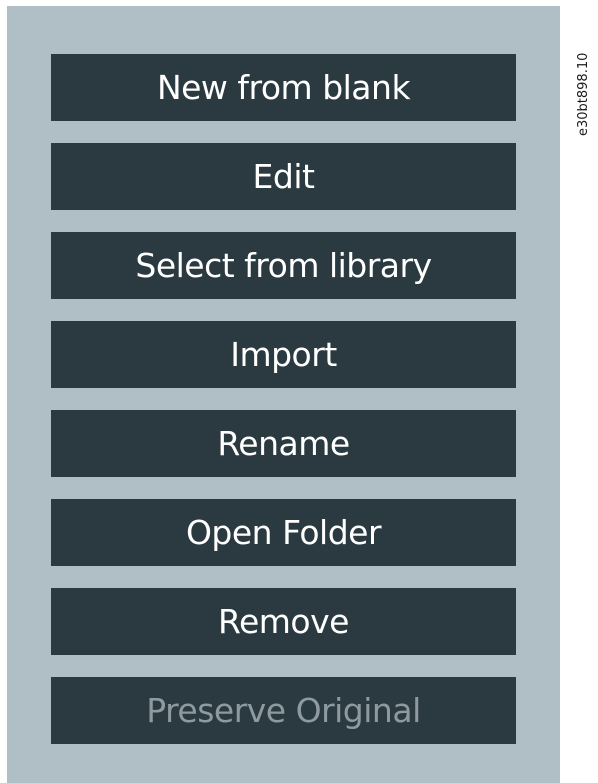 Image resolution: width=598 pixels, height=783 pixels. Describe the element at coordinates (283, 176) in the screenshot. I see `edit-button: Edit` at that location.